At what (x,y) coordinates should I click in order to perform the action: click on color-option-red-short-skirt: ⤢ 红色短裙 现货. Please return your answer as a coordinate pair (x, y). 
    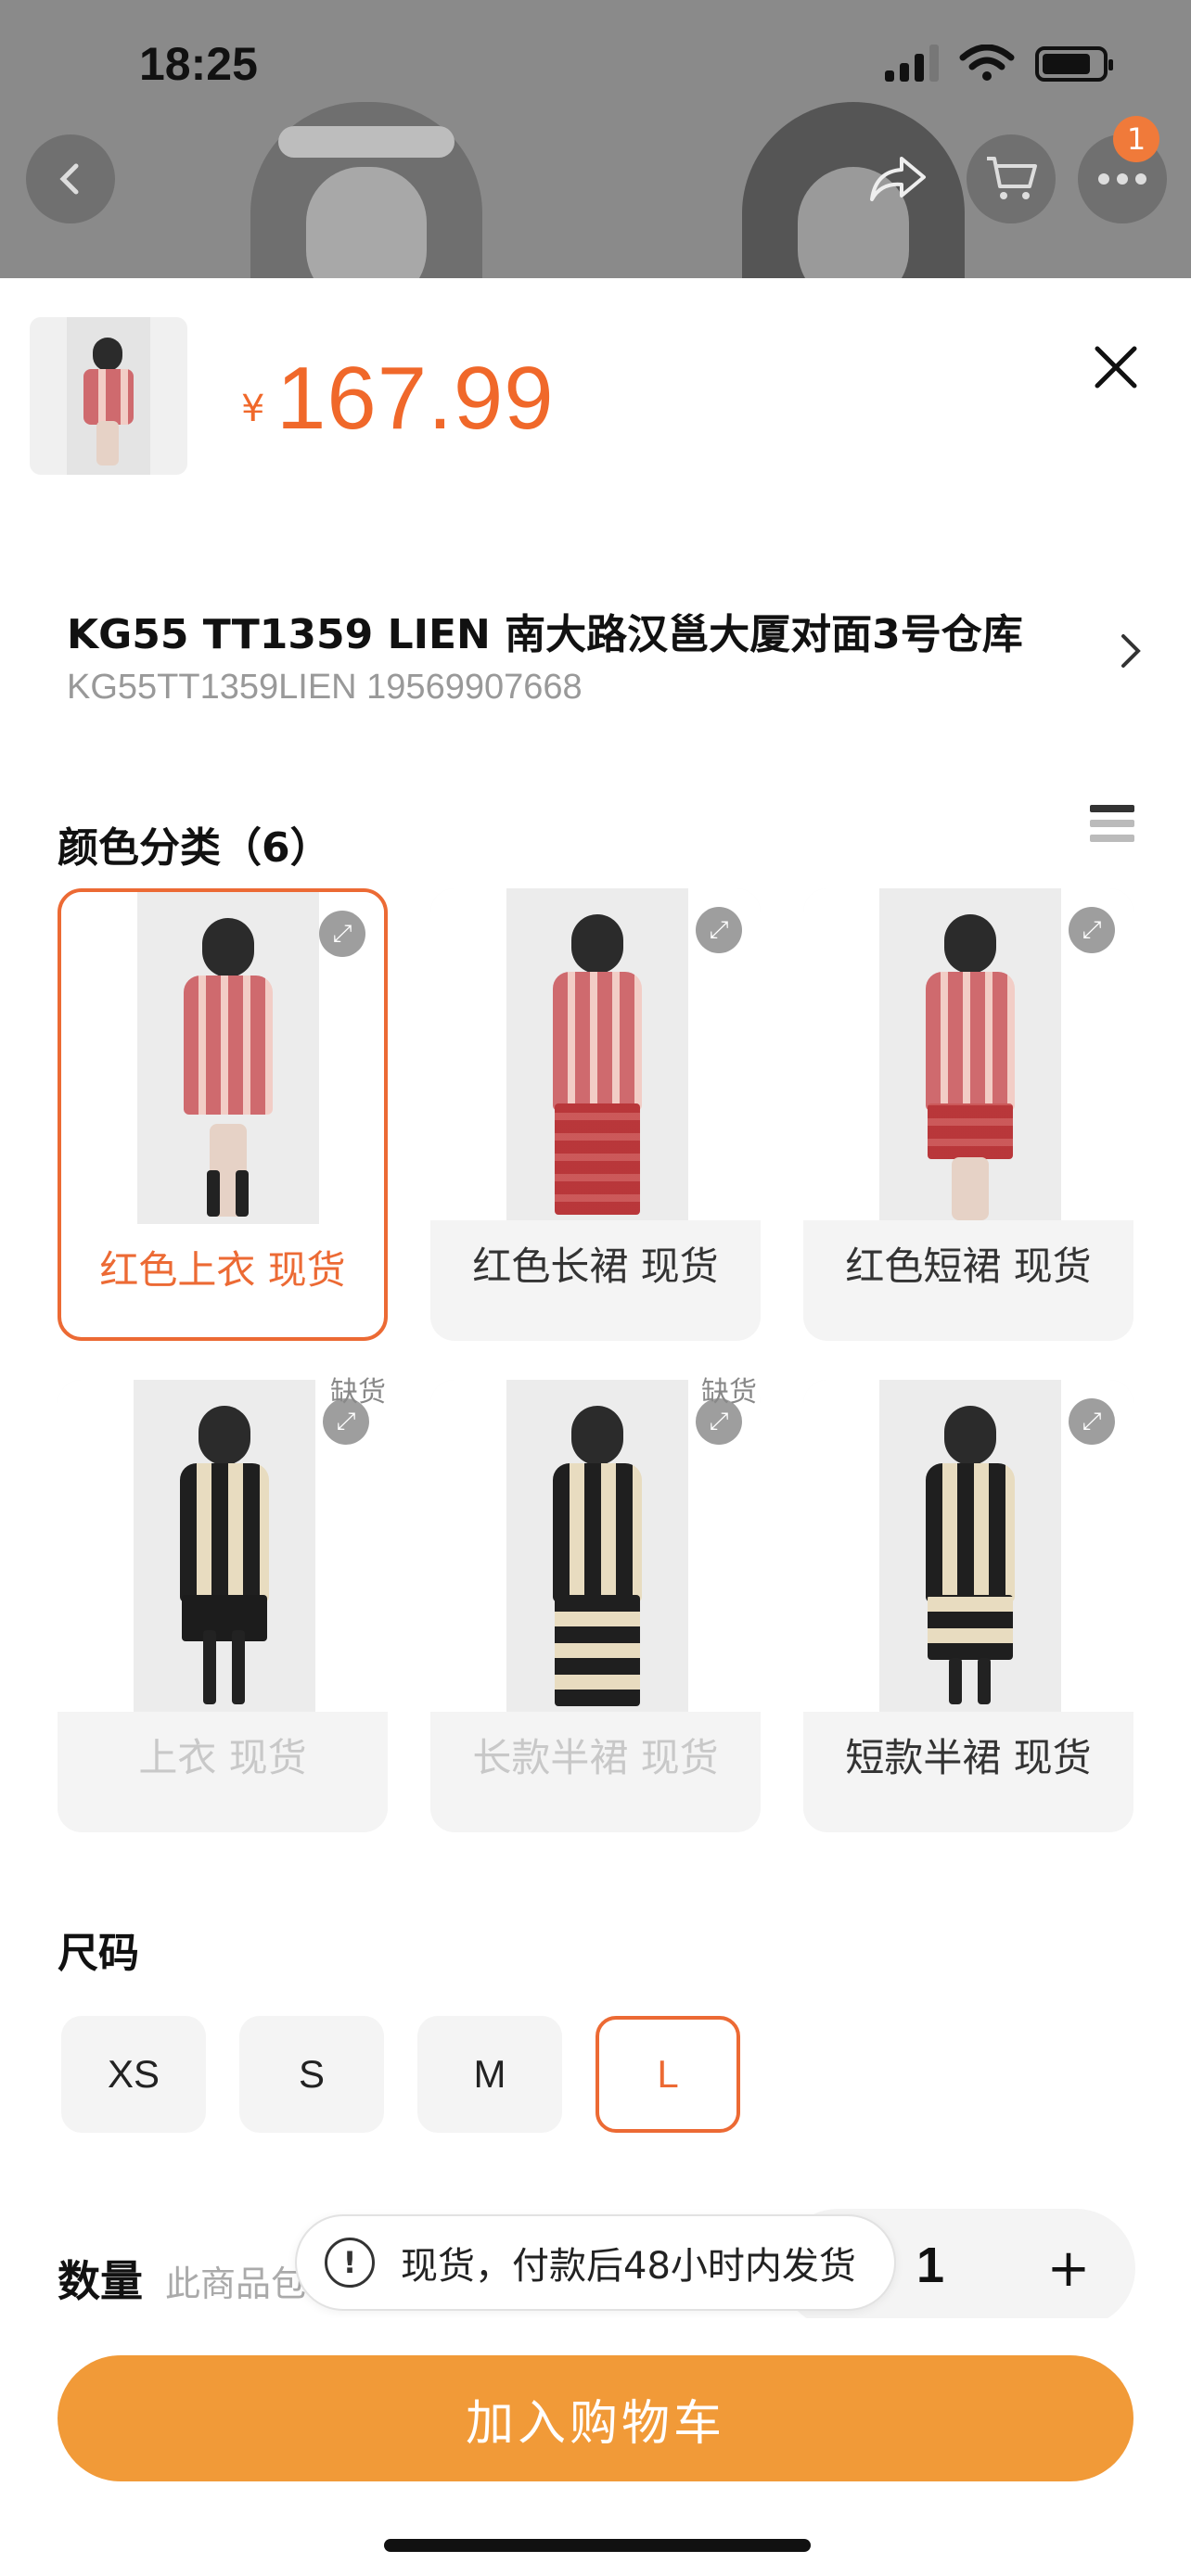
    Looking at the image, I should click on (968, 1115).